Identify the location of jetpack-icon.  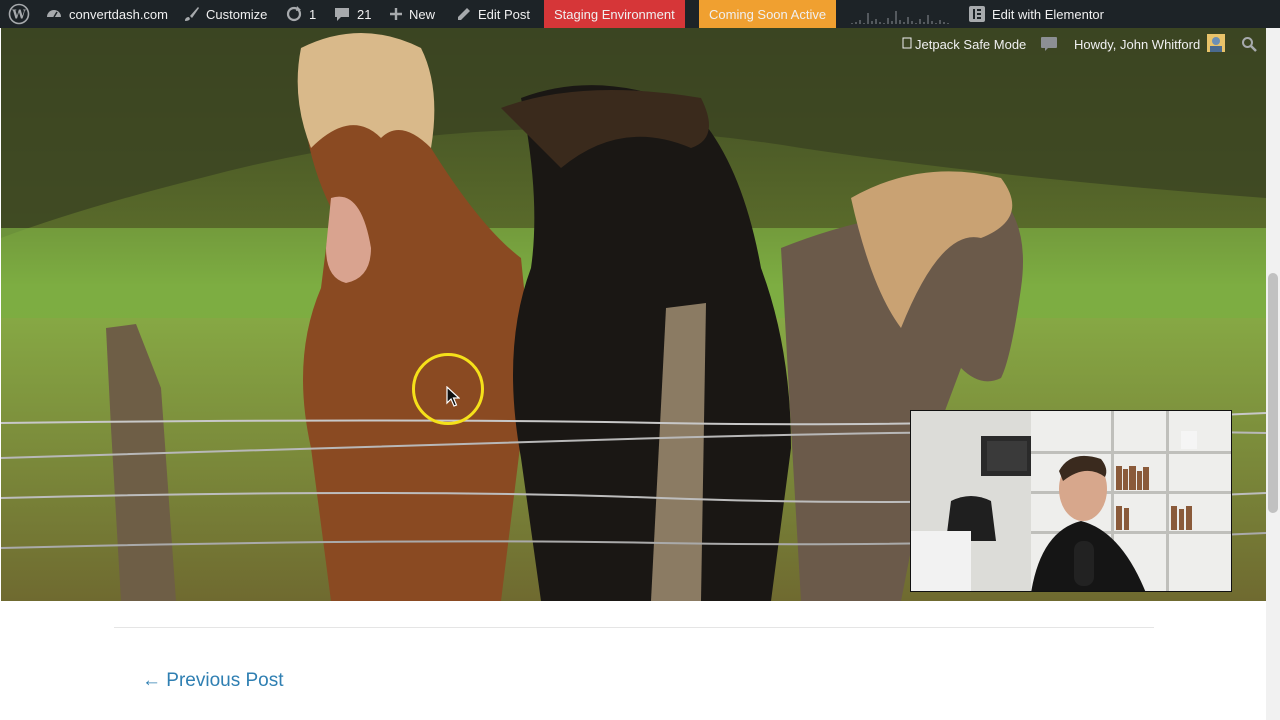
(907, 44).